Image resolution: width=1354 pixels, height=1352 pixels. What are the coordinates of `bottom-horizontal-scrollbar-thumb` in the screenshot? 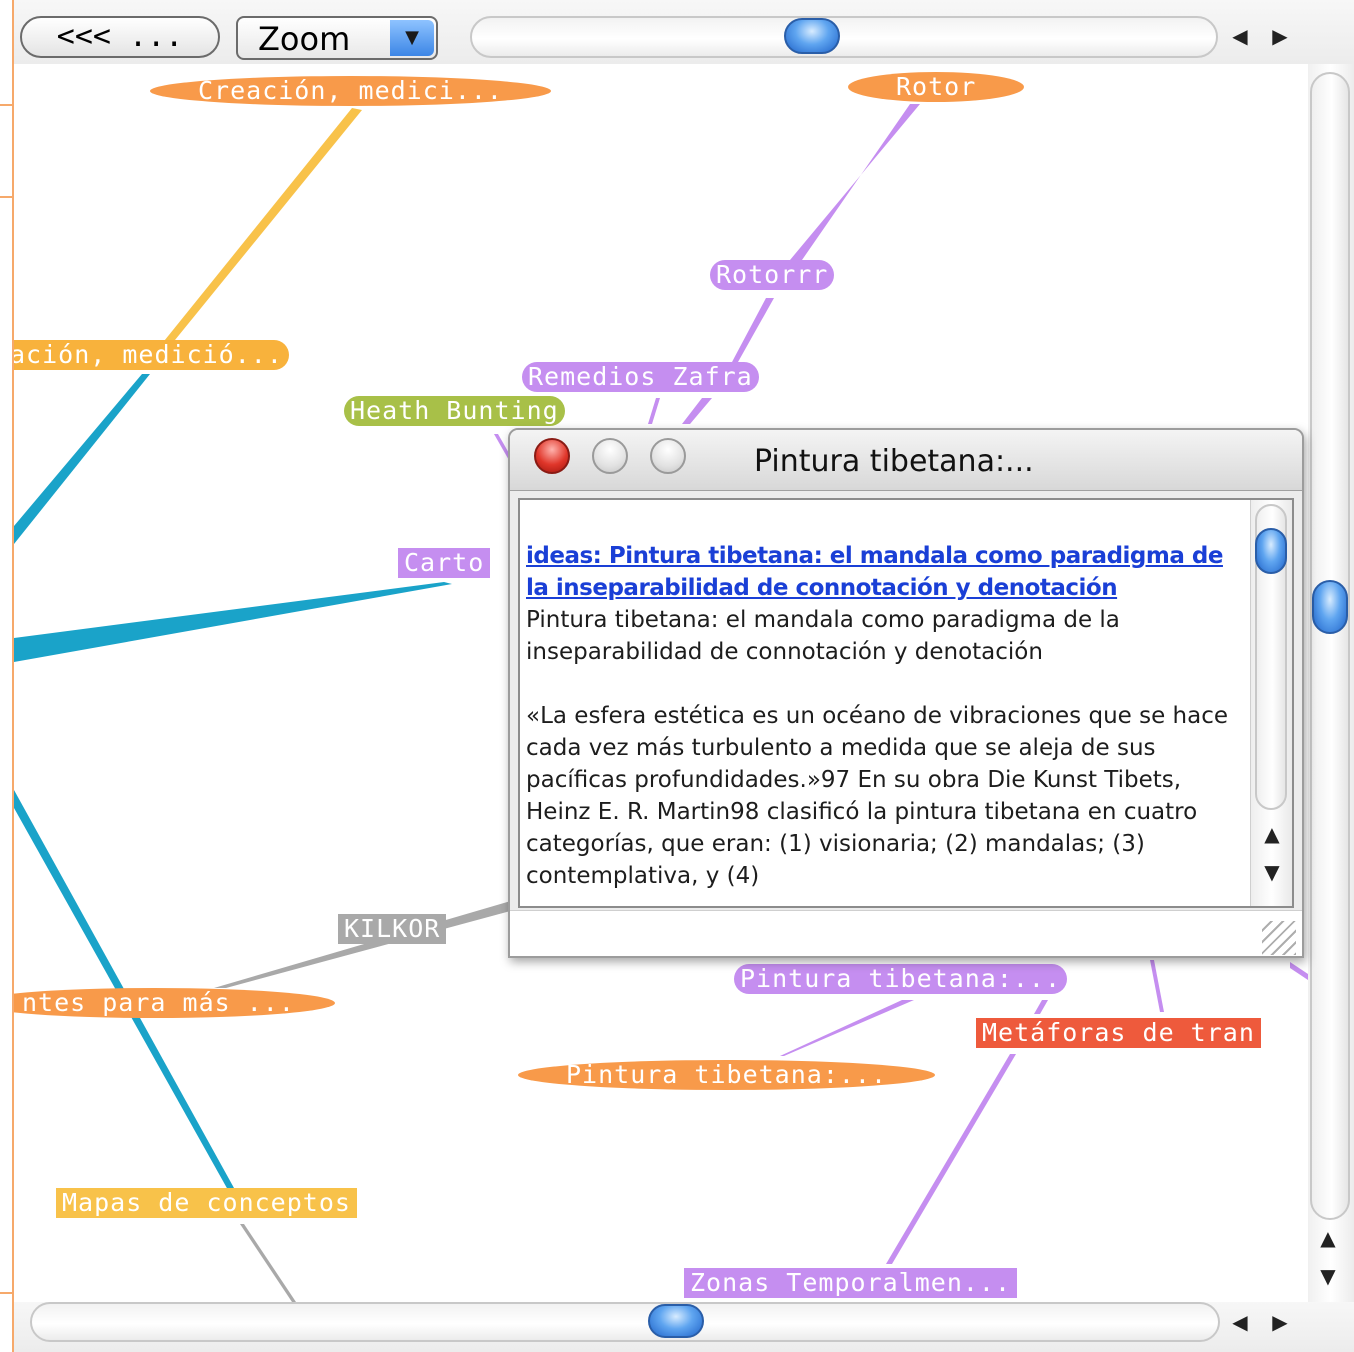 It's located at (676, 1321).